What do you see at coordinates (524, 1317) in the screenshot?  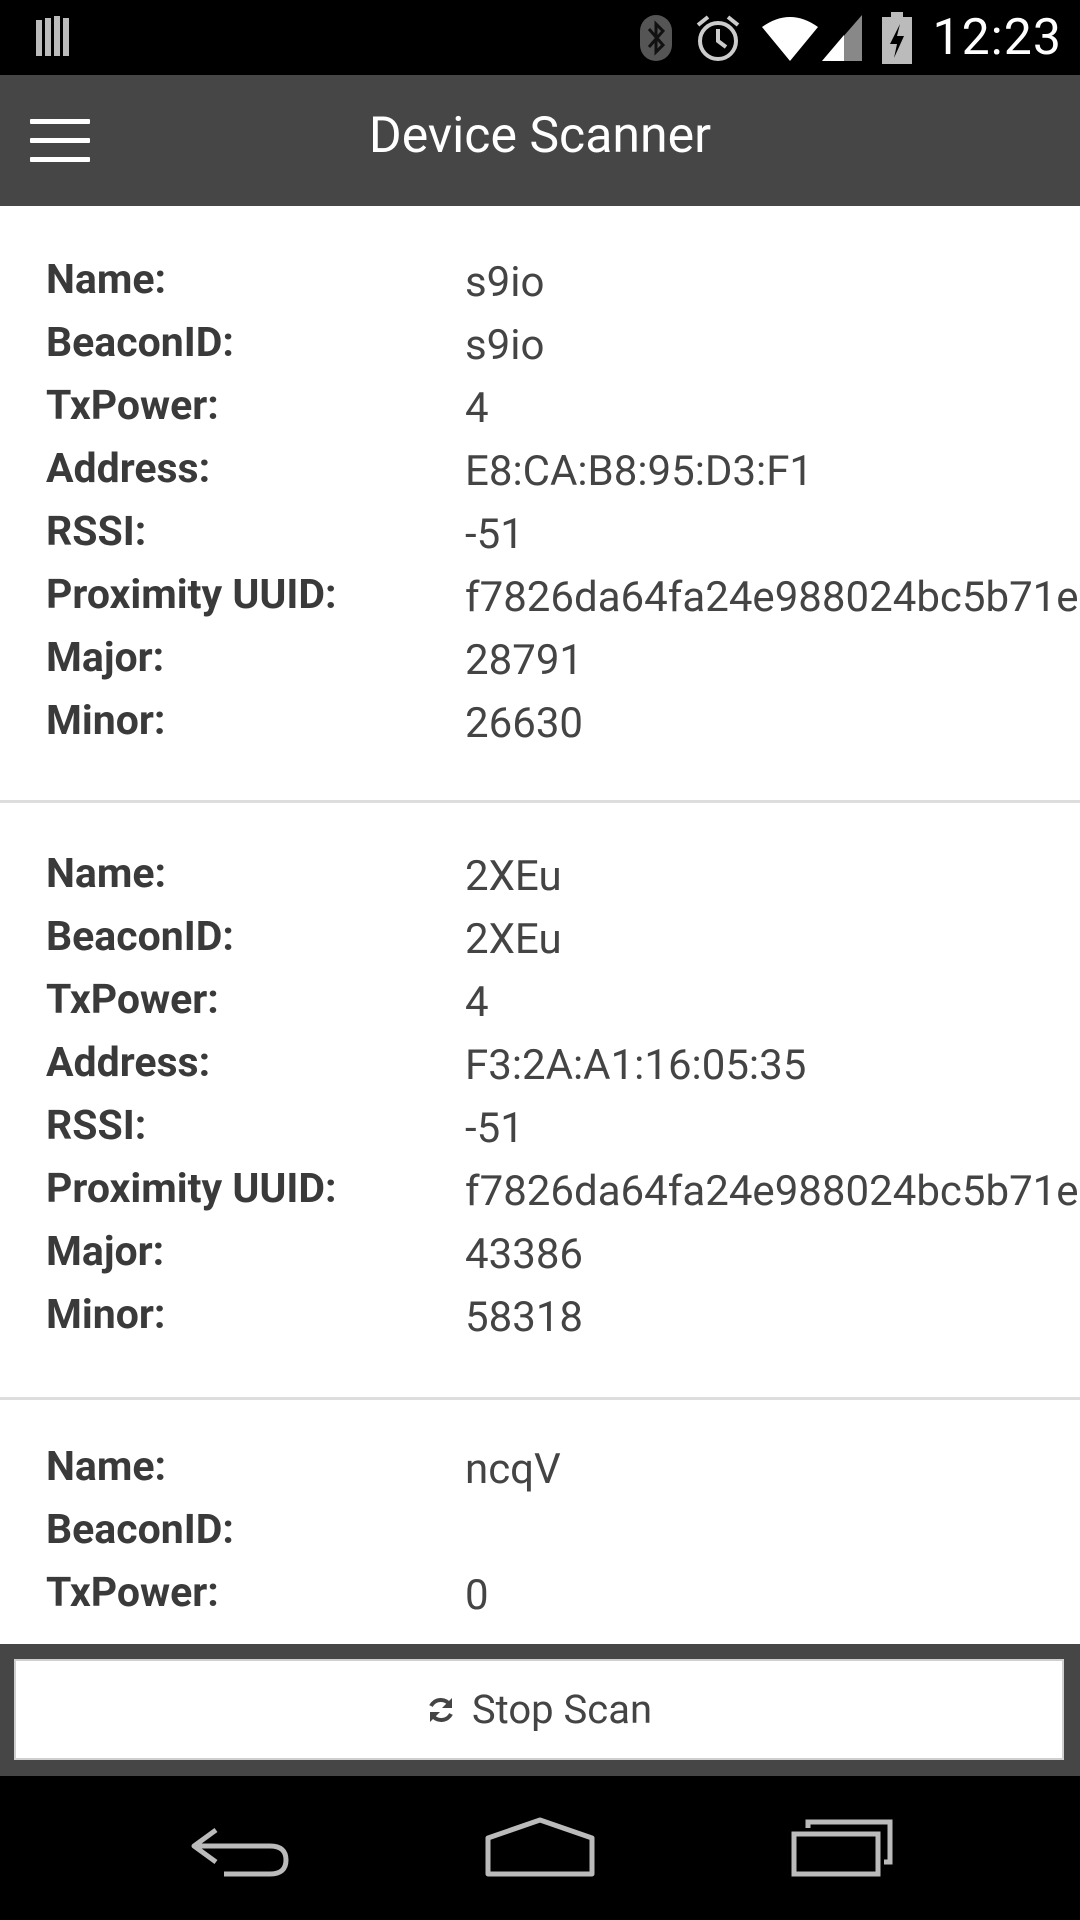 I see `minor-value: 58318` at bounding box center [524, 1317].